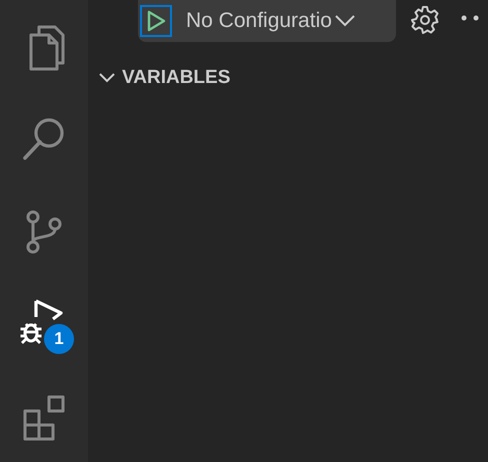  I want to click on bug-icon, so click(31, 334).